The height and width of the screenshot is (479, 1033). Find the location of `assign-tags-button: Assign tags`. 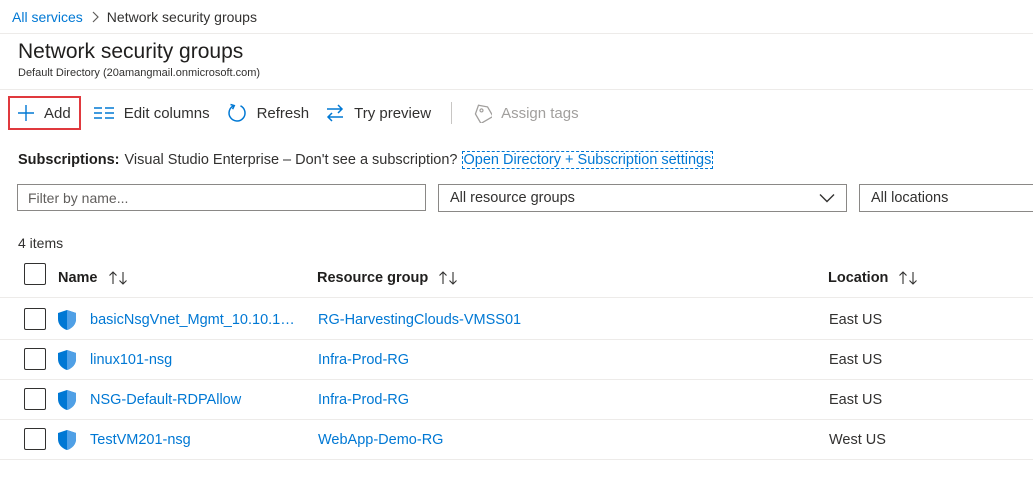

assign-tags-button: Assign tags is located at coordinates (526, 113).